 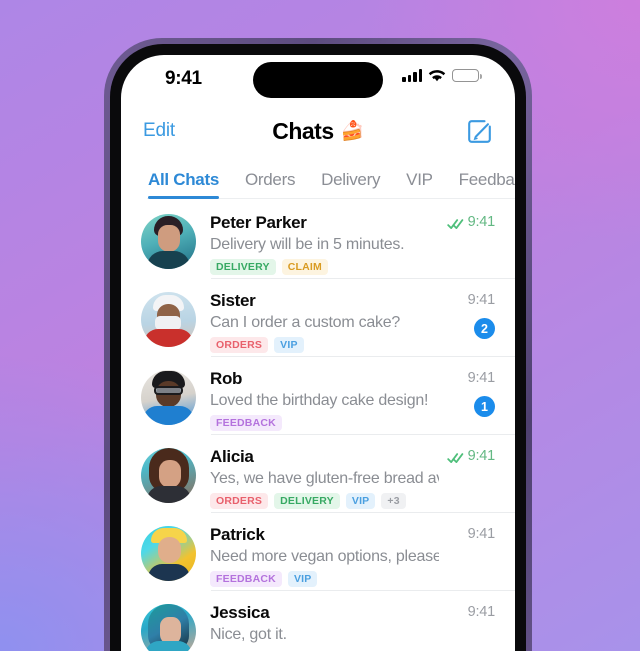 What do you see at coordinates (159, 131) in the screenshot?
I see `edit-button: Edit` at bounding box center [159, 131].